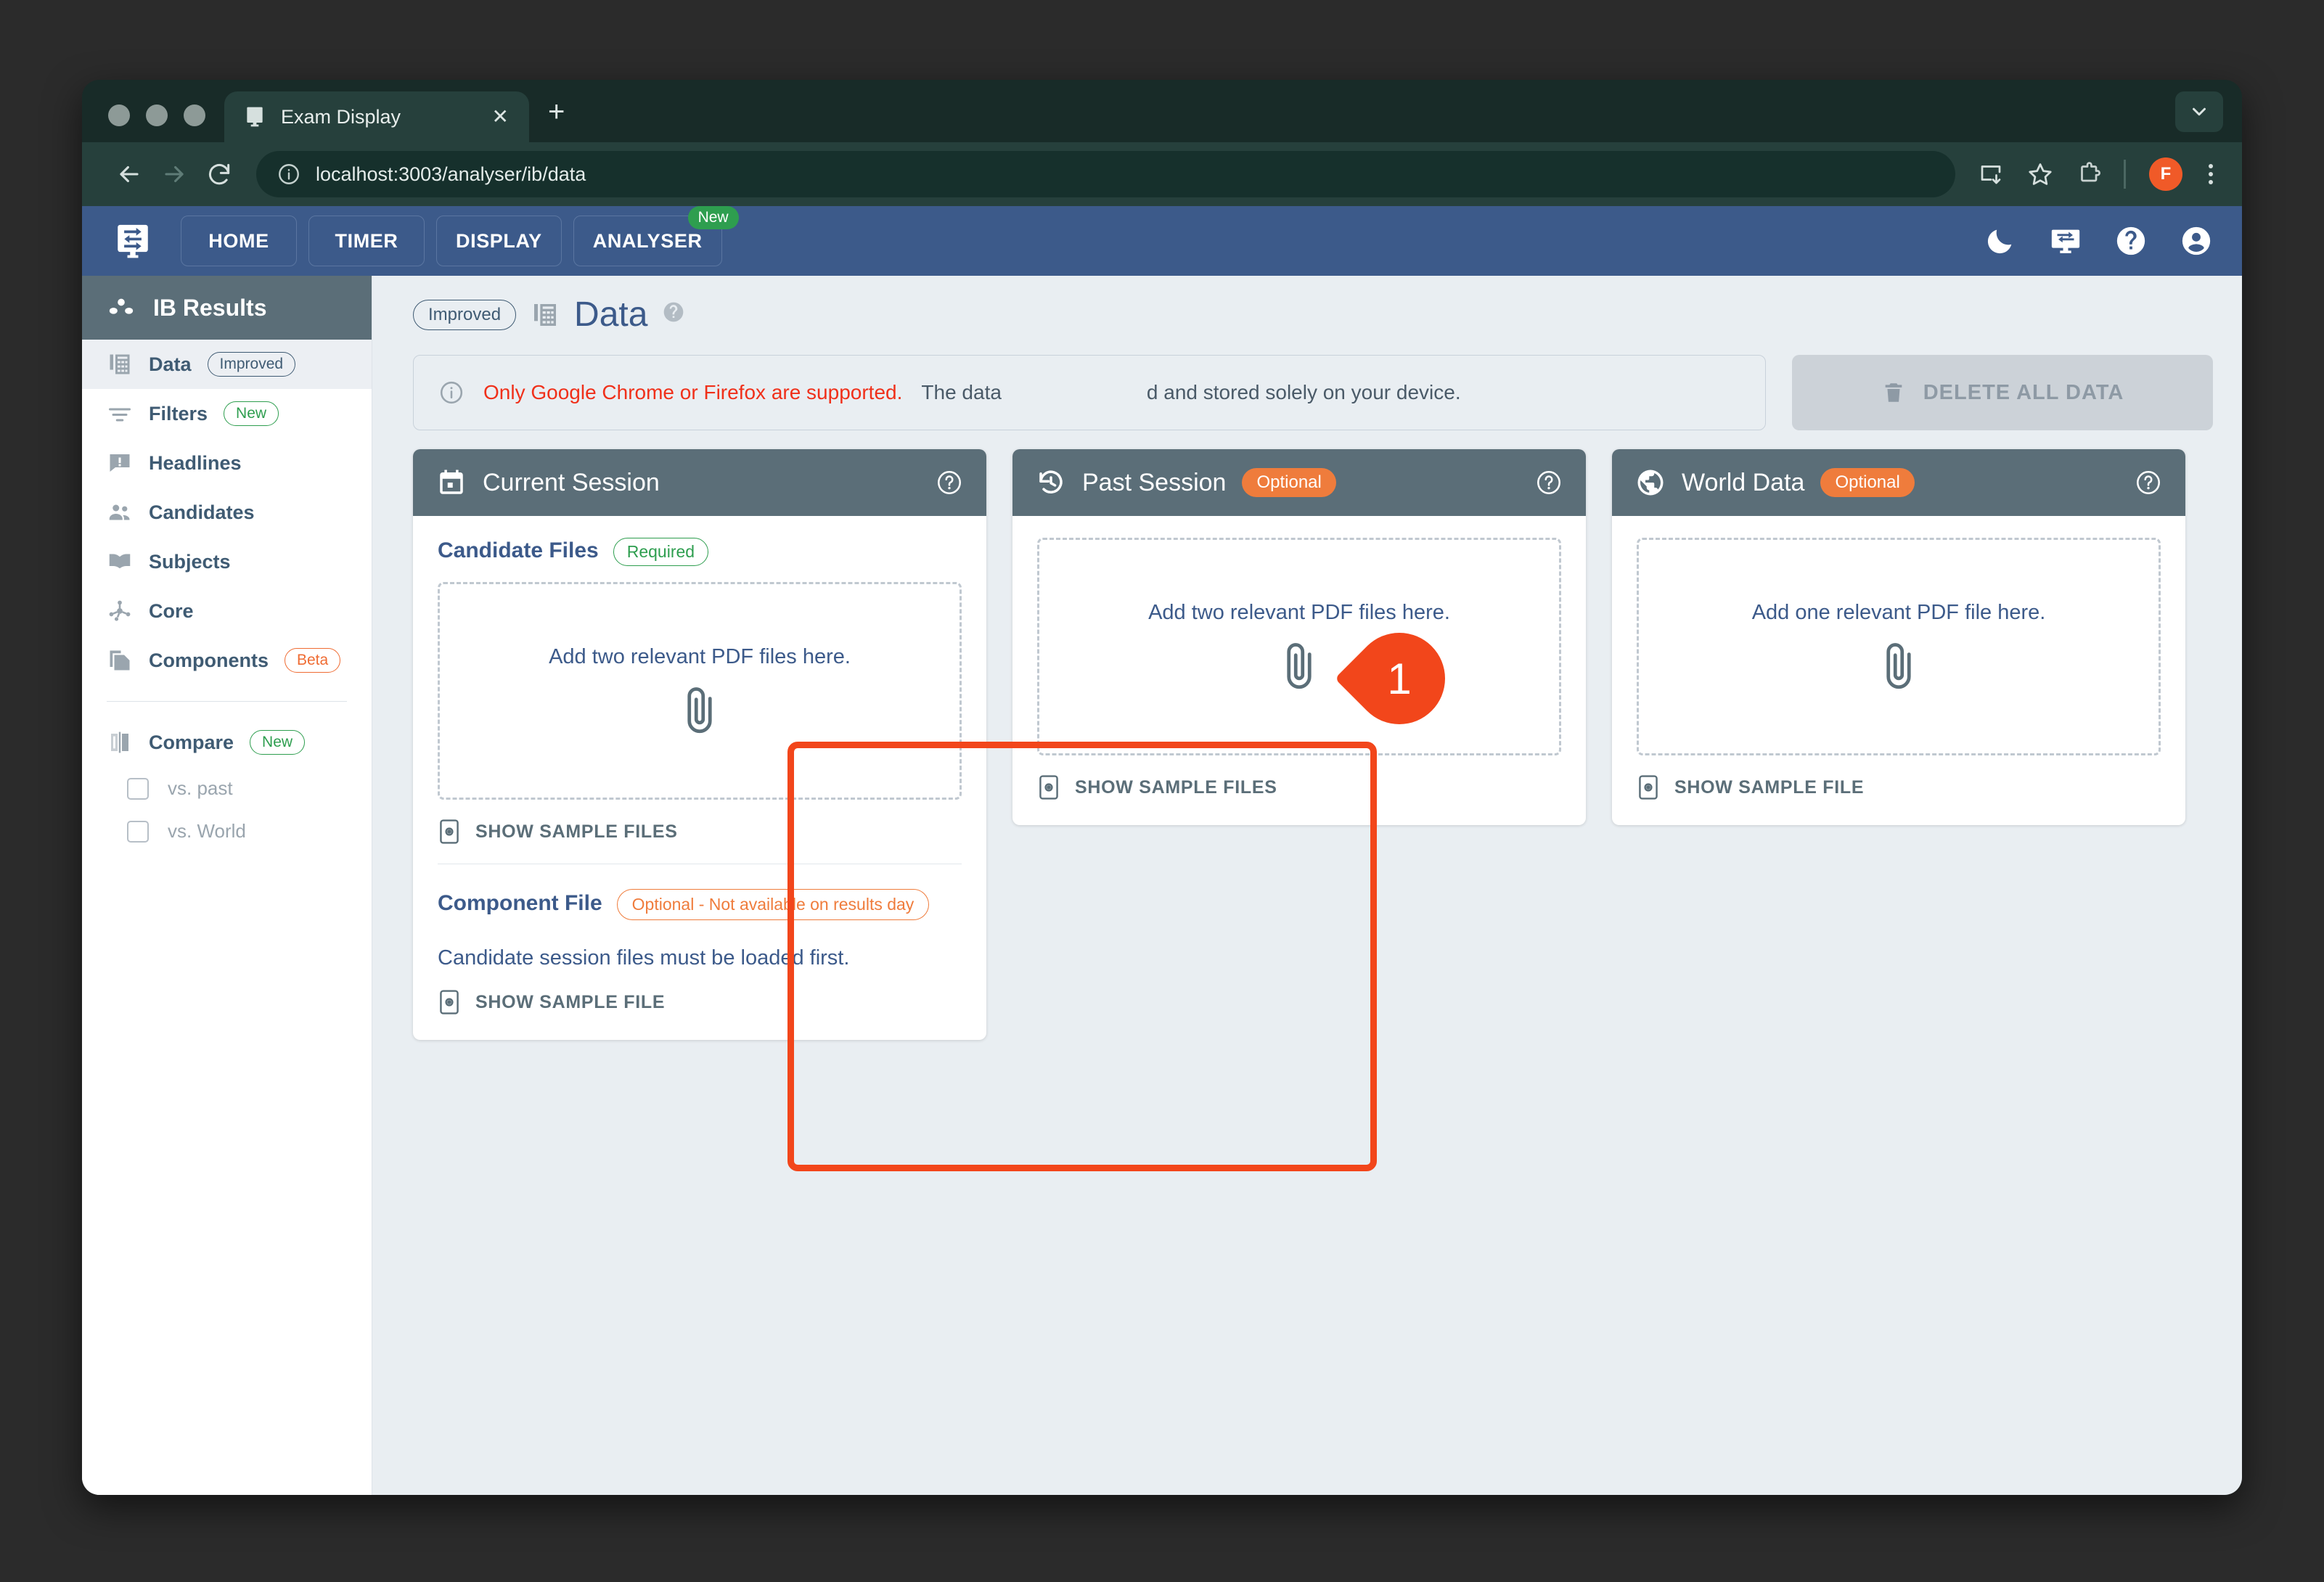 Image resolution: width=2324 pixels, height=1582 pixels. I want to click on sidebar-item-components: Components Beta, so click(227, 660).